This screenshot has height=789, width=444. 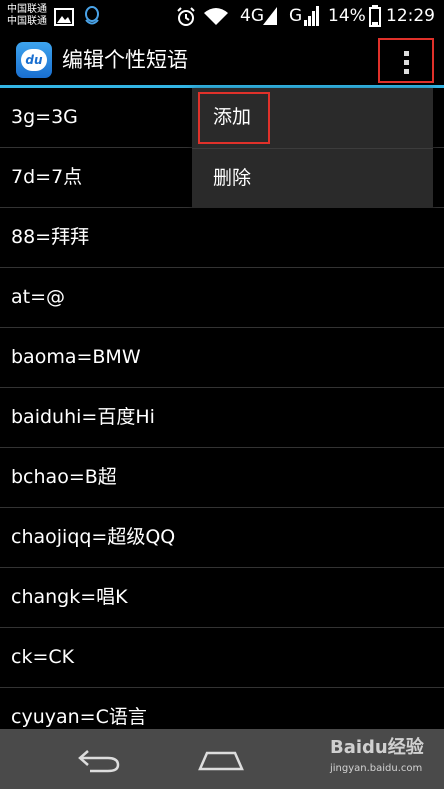 I want to click on list-item: ck=CK, so click(x=222, y=658).